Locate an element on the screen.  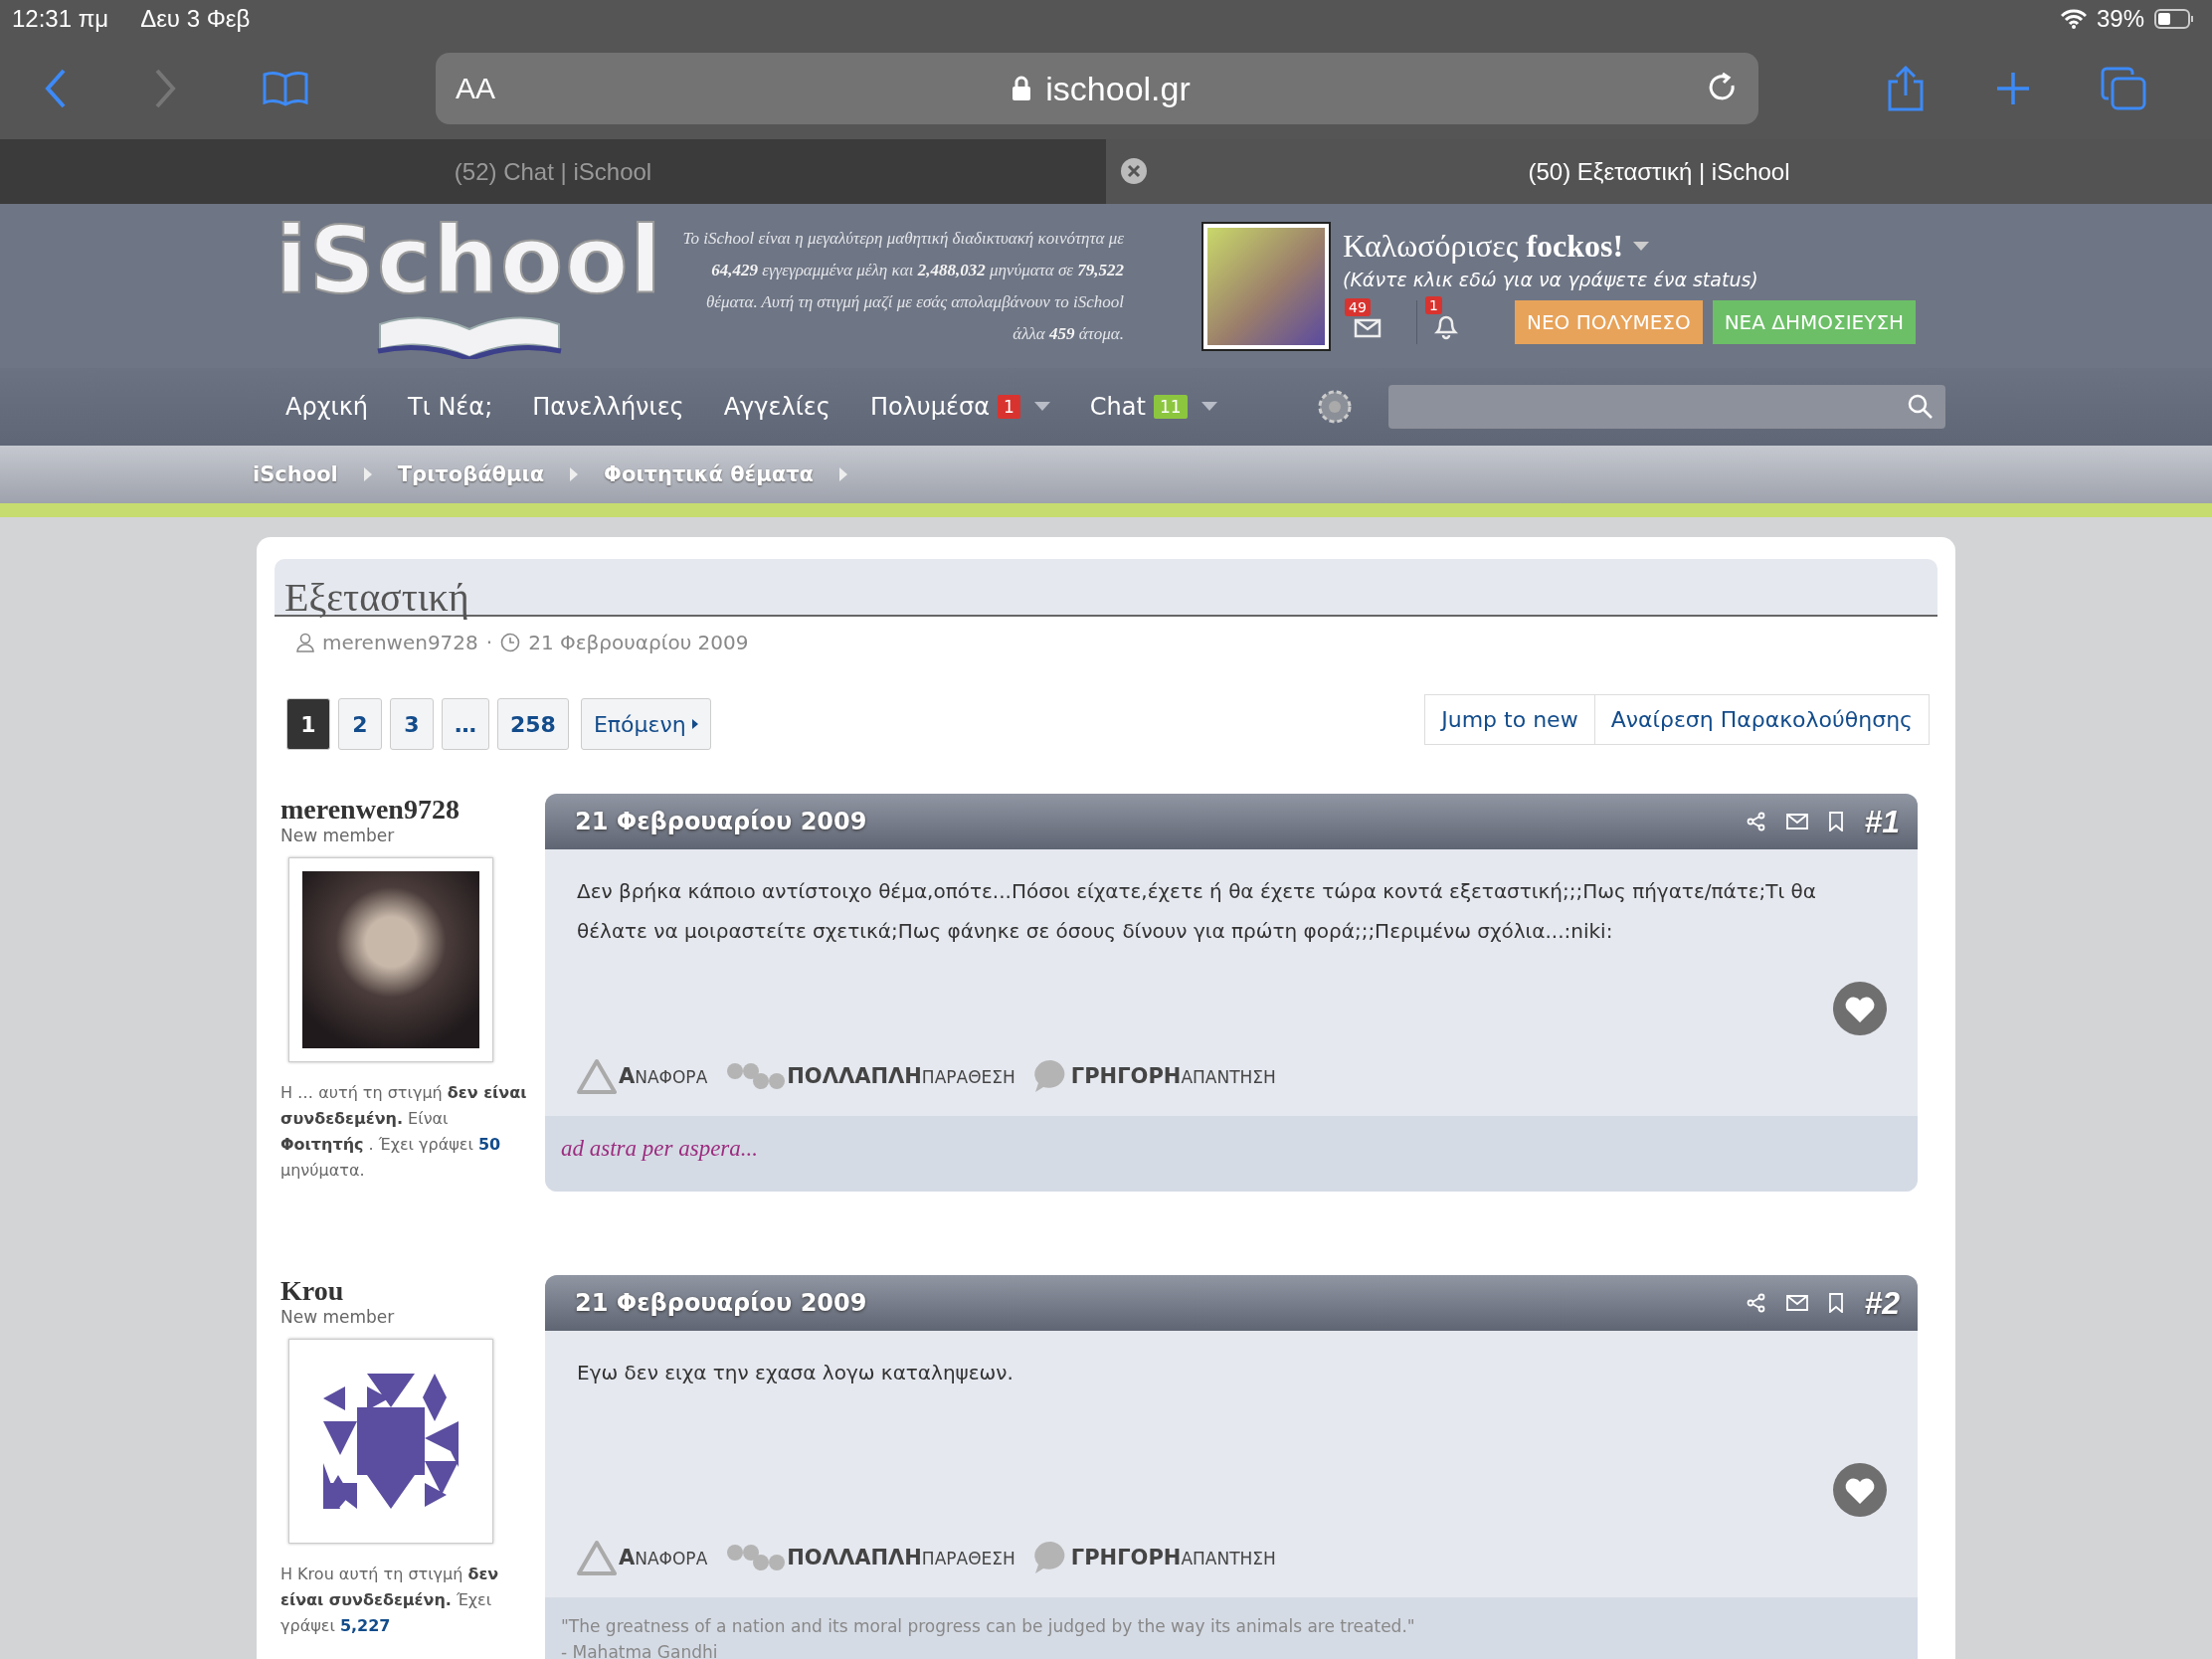
post-message: Εγω δεν ειχα την εχασα λογω καταληψεων. is located at coordinates (795, 1373).